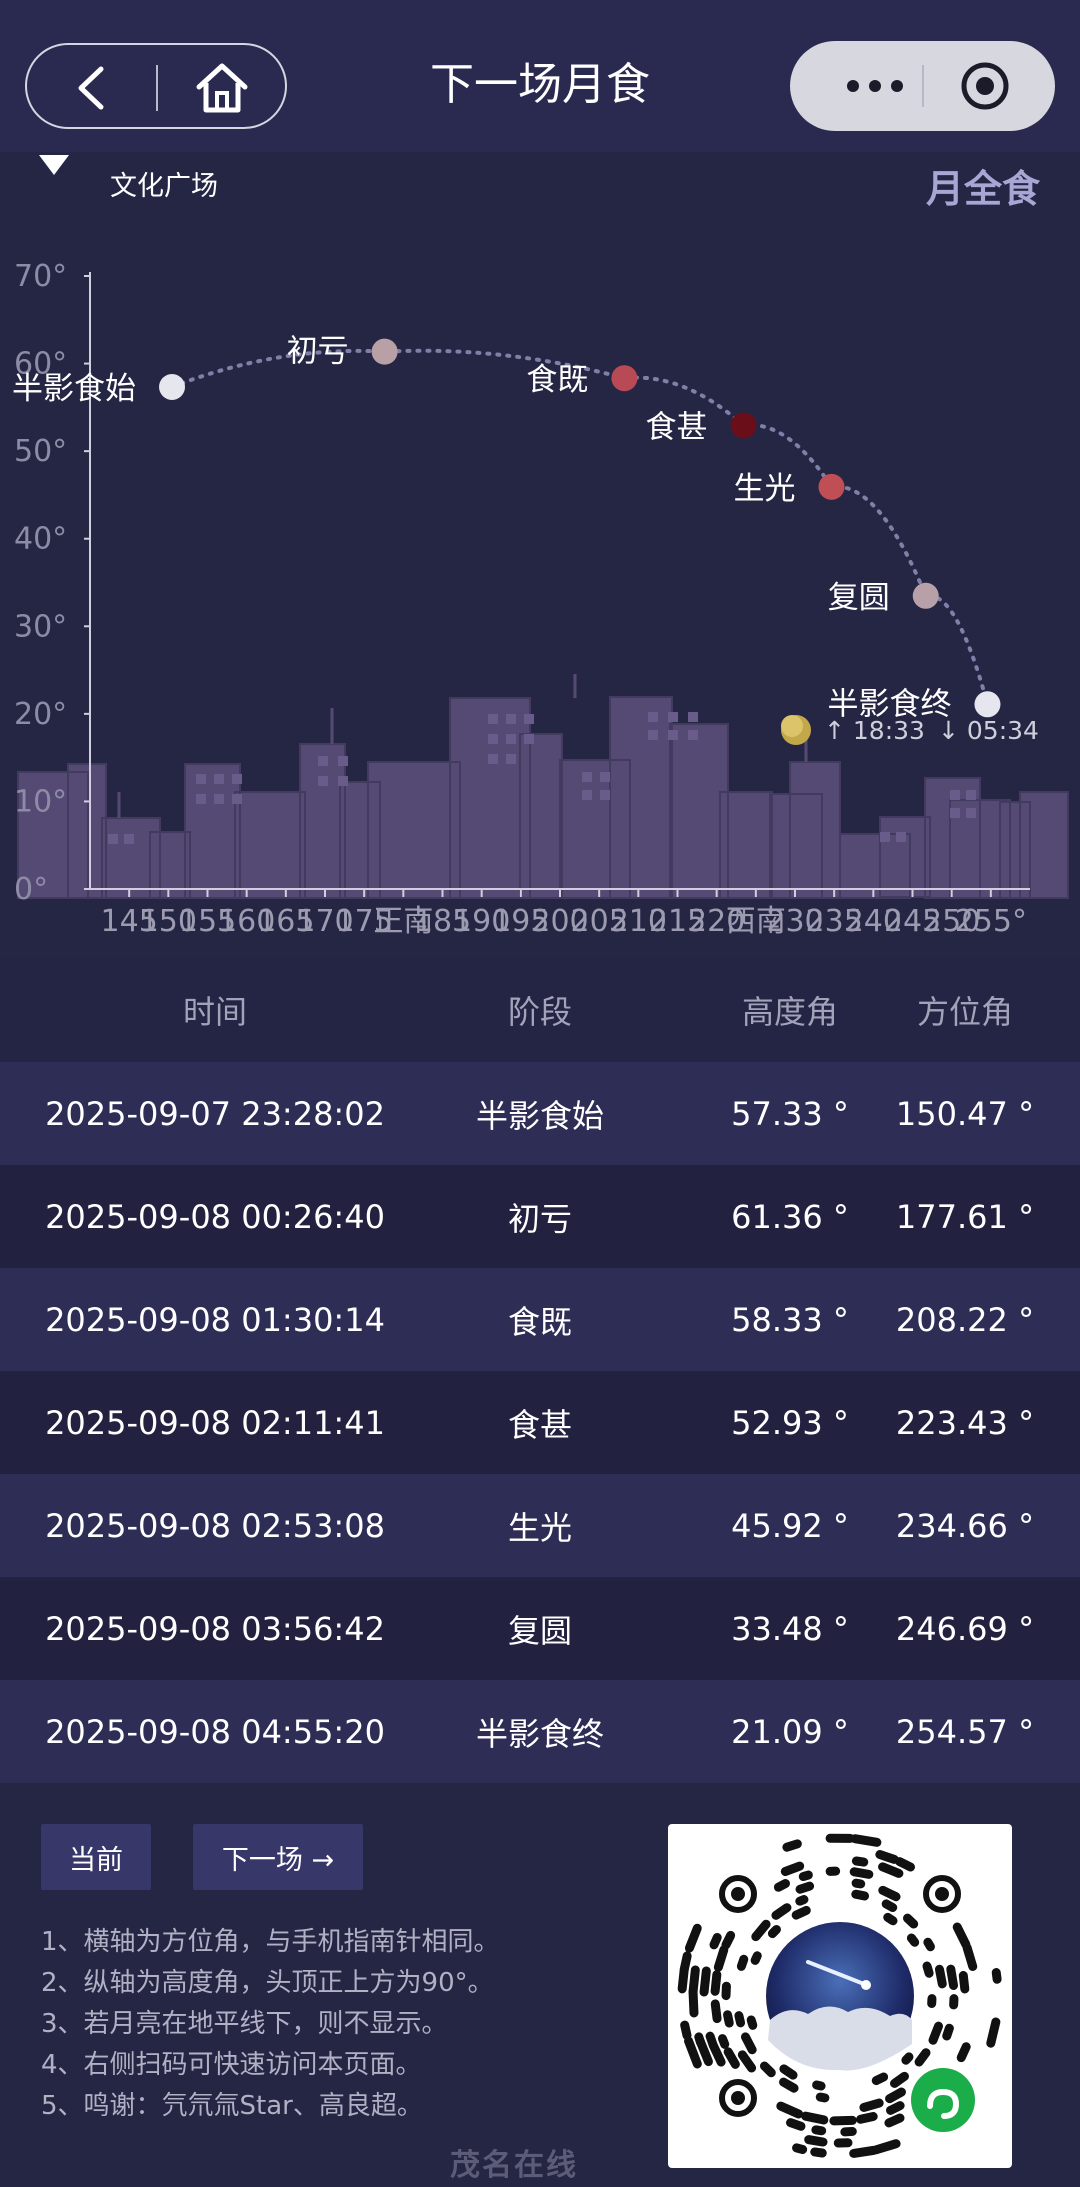 Image resolution: width=1080 pixels, height=2187 pixels. I want to click on y-tick-label: 0°, so click(31, 889).